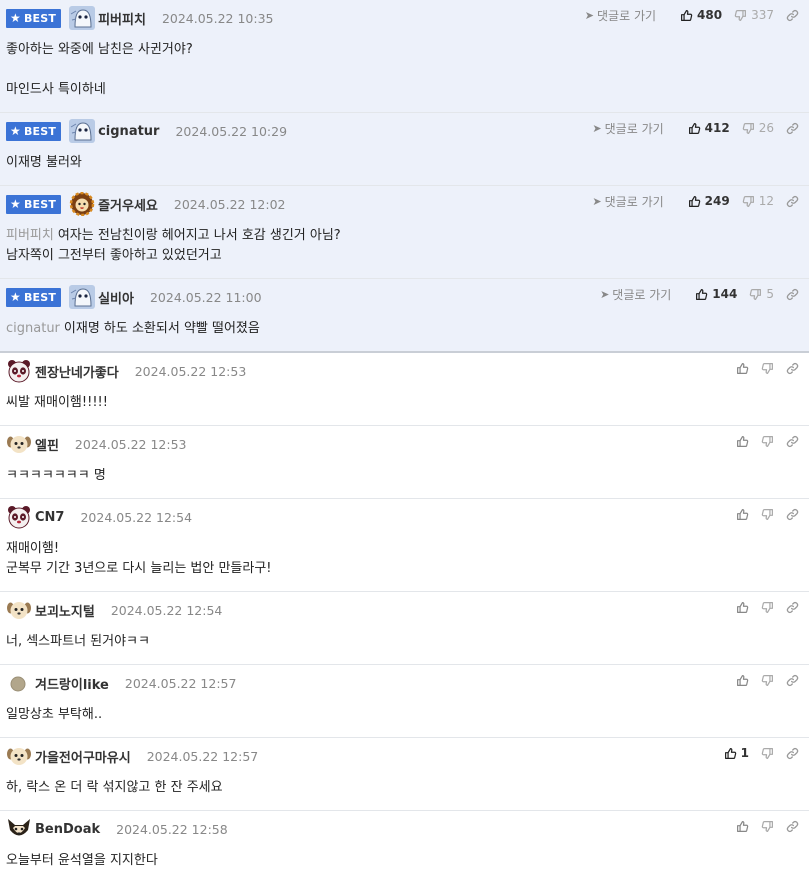 The height and width of the screenshot is (878, 809). What do you see at coordinates (128, 131) in the screenshot?
I see `nickname: cignatur` at bounding box center [128, 131].